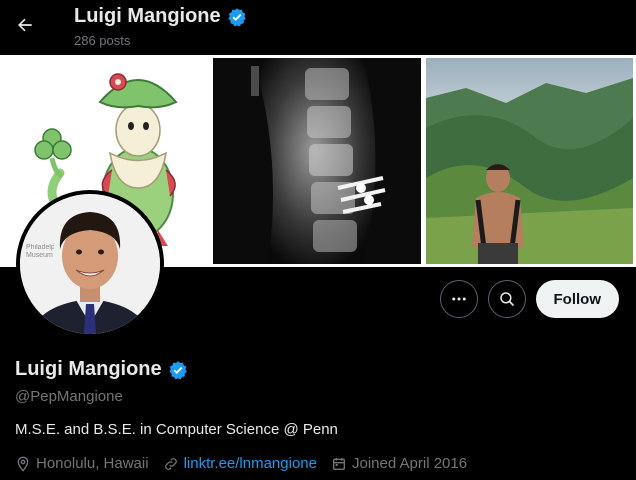 The image size is (636, 480). What do you see at coordinates (102, 40) in the screenshot?
I see `posts-count: 286 posts` at bounding box center [102, 40].